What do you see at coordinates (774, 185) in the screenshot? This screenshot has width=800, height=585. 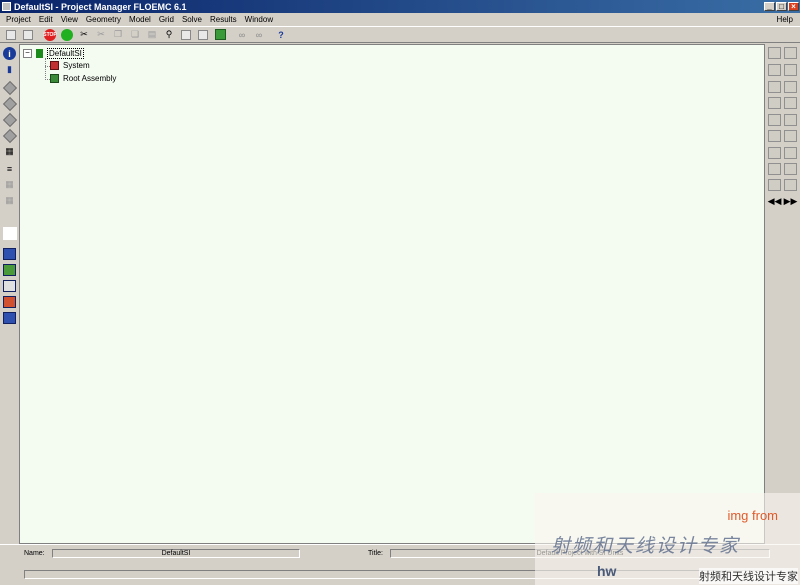 I see `monitor-icon` at bounding box center [774, 185].